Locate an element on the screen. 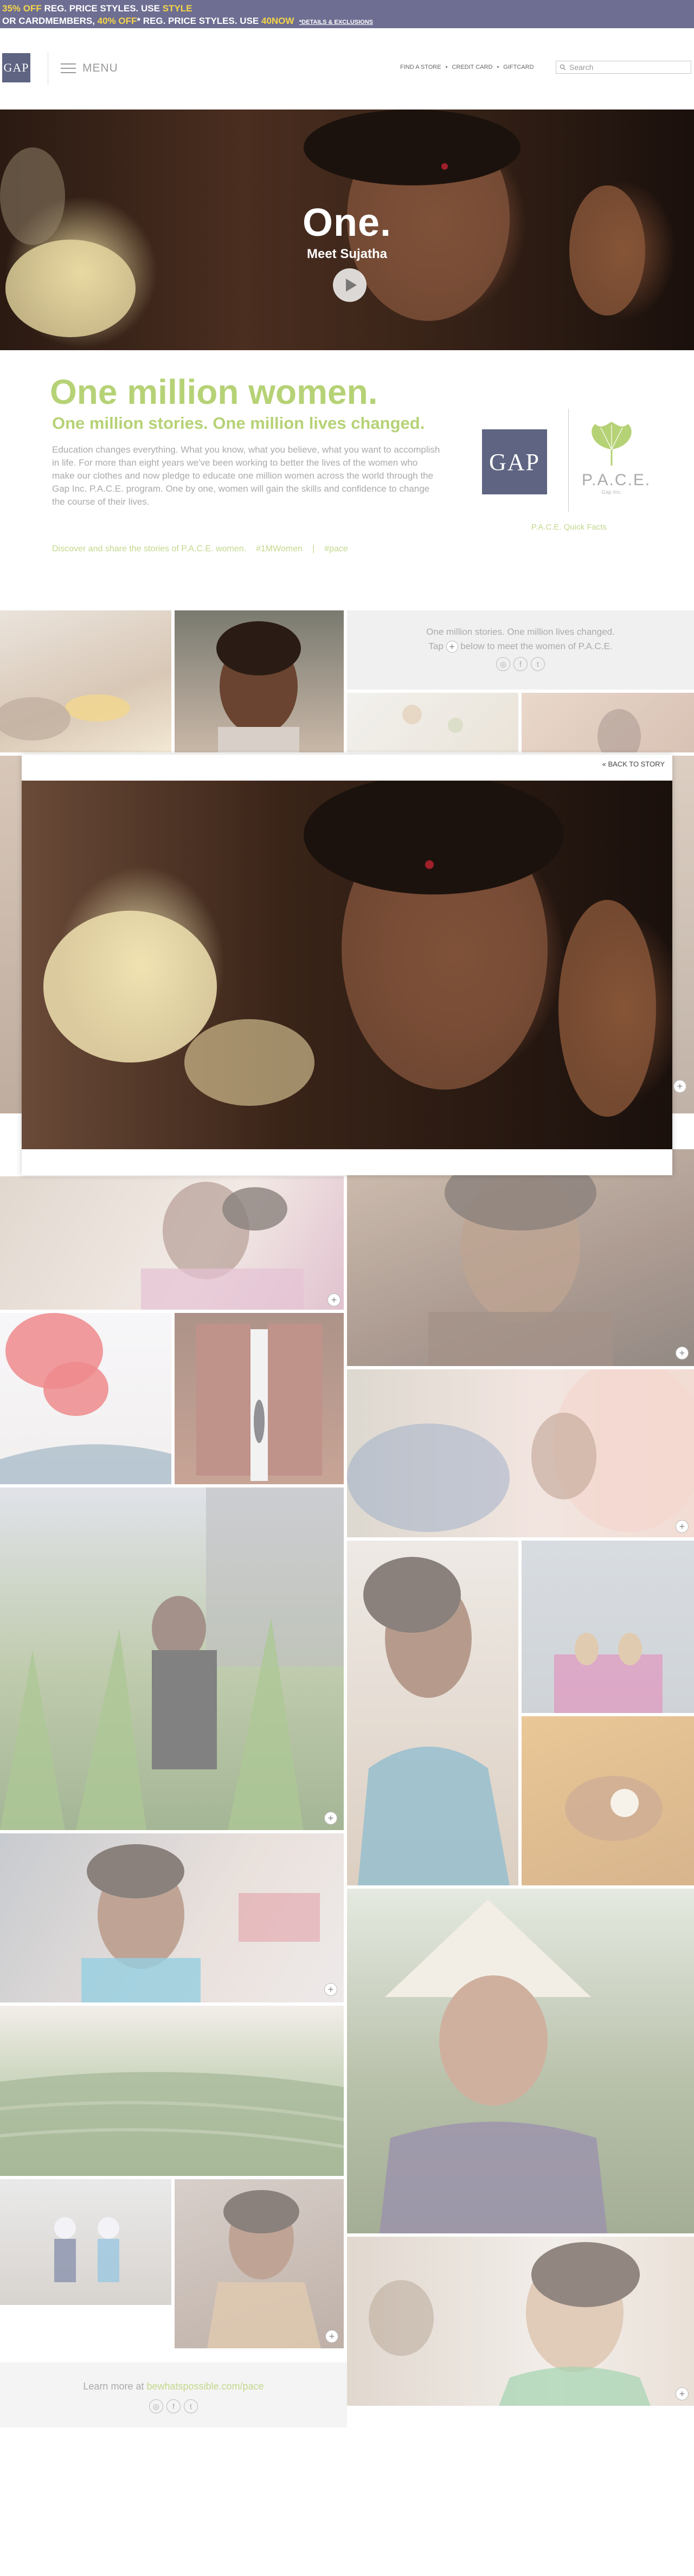  search-placeholder: Search is located at coordinates (581, 67).